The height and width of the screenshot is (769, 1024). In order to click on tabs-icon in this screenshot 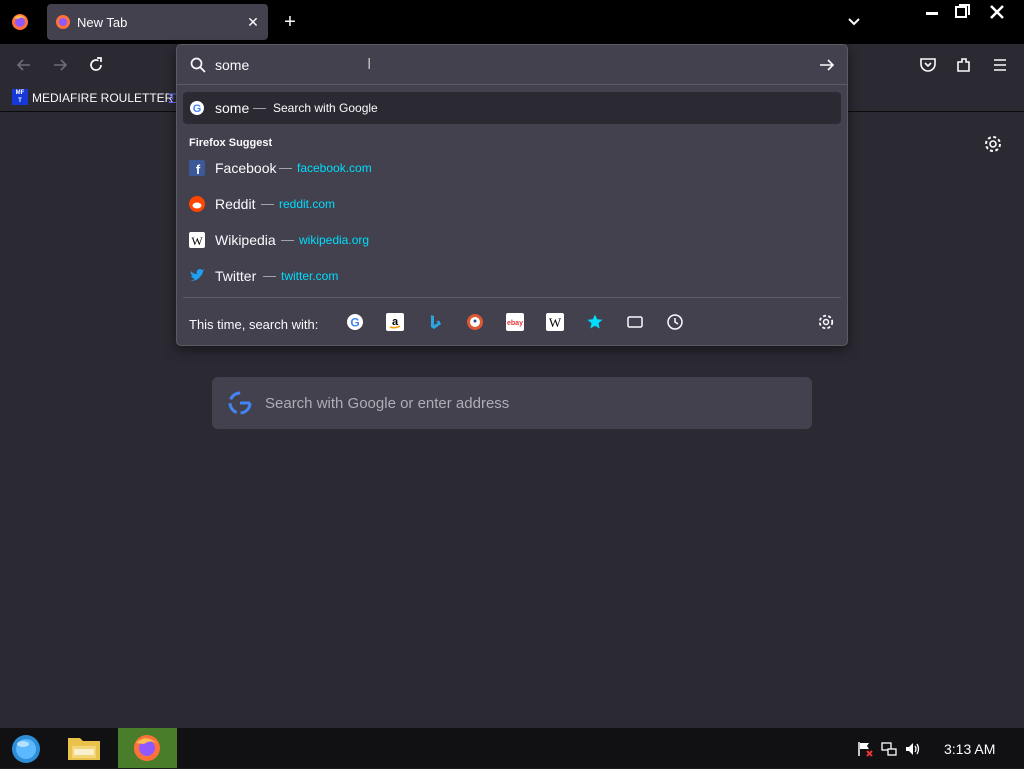, I will do `click(635, 322)`.